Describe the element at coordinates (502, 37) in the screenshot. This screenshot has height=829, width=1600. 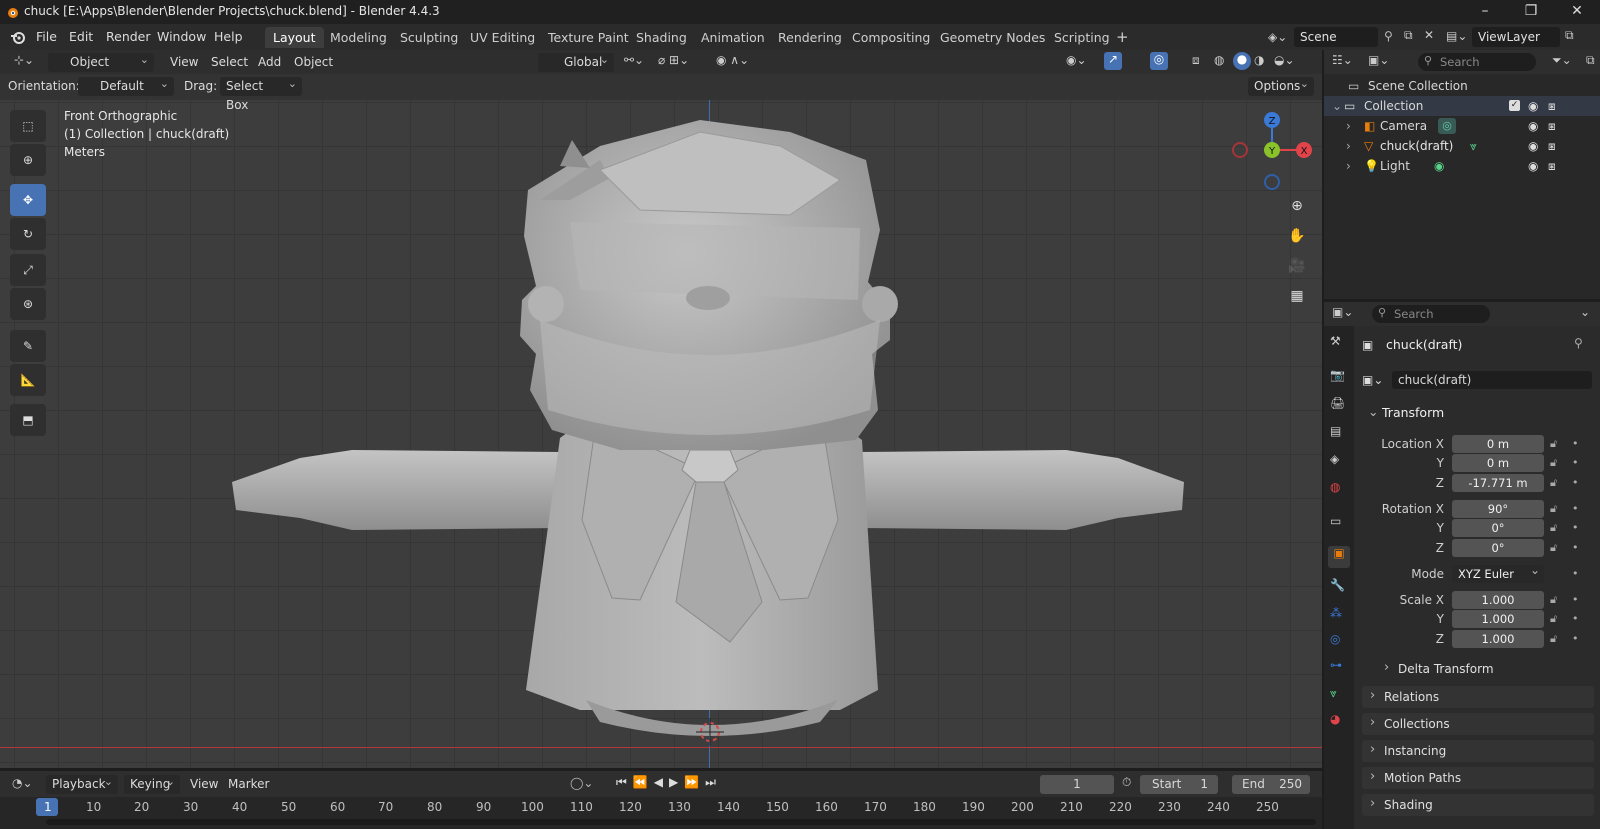
I see `tab-uv-editing: UV Editing` at that location.